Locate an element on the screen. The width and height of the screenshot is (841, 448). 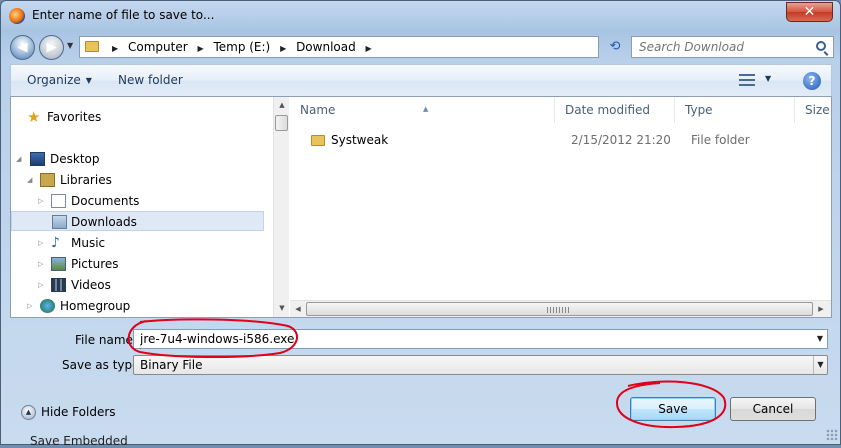
file-name-label: File name: is located at coordinates (106, 340).